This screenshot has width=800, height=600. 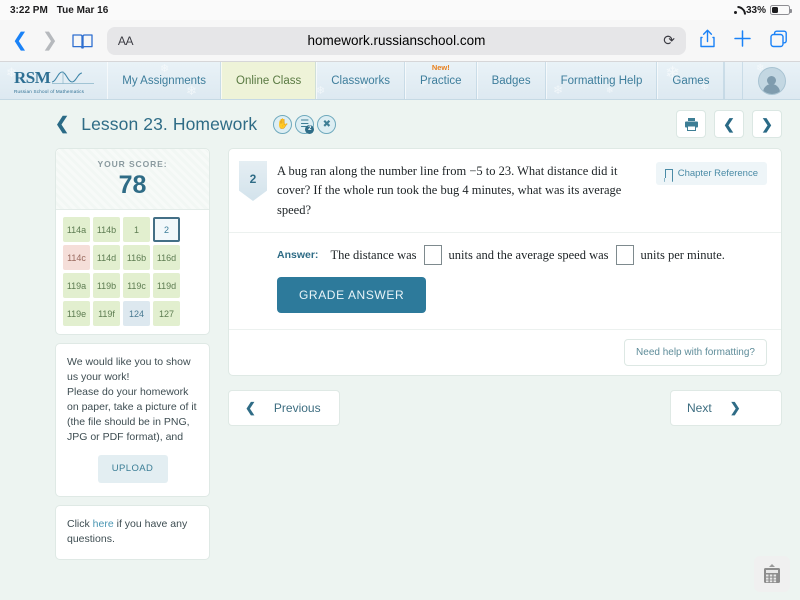 I want to click on questions-card: Click here if you have any questions., so click(x=132, y=532).